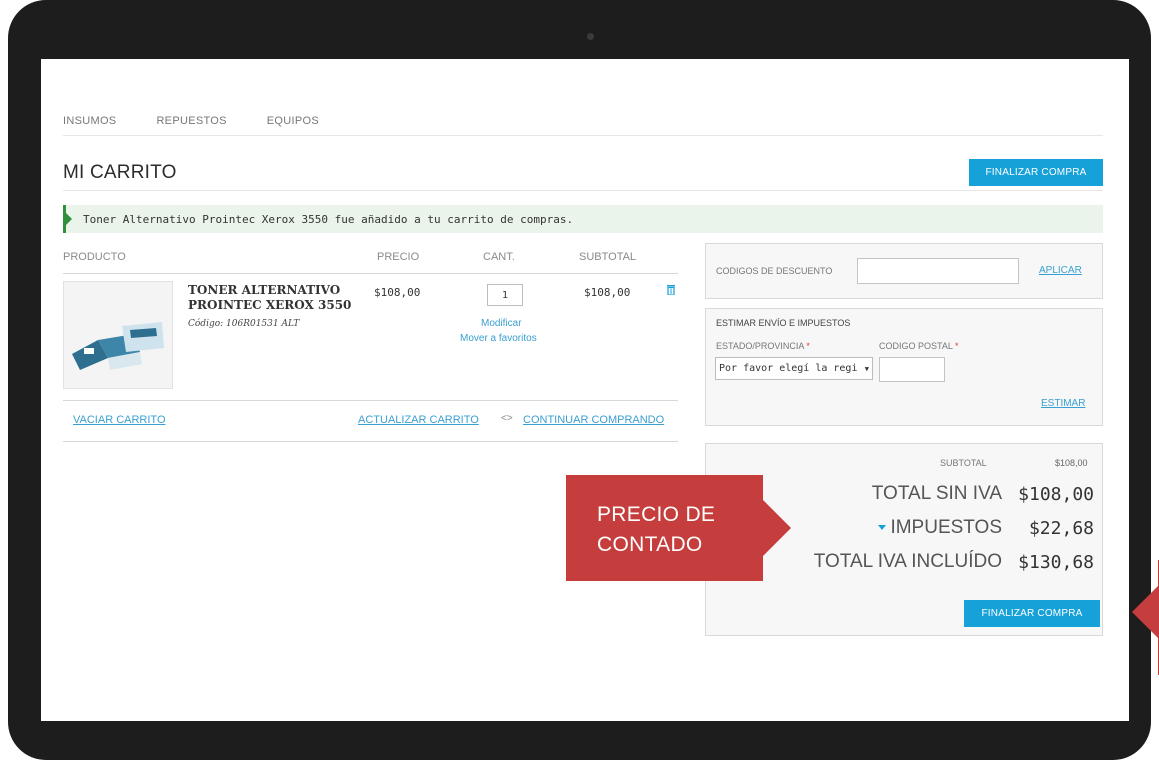 The width and height of the screenshot is (1159, 760). I want to click on toner-box-icon, so click(118, 335).